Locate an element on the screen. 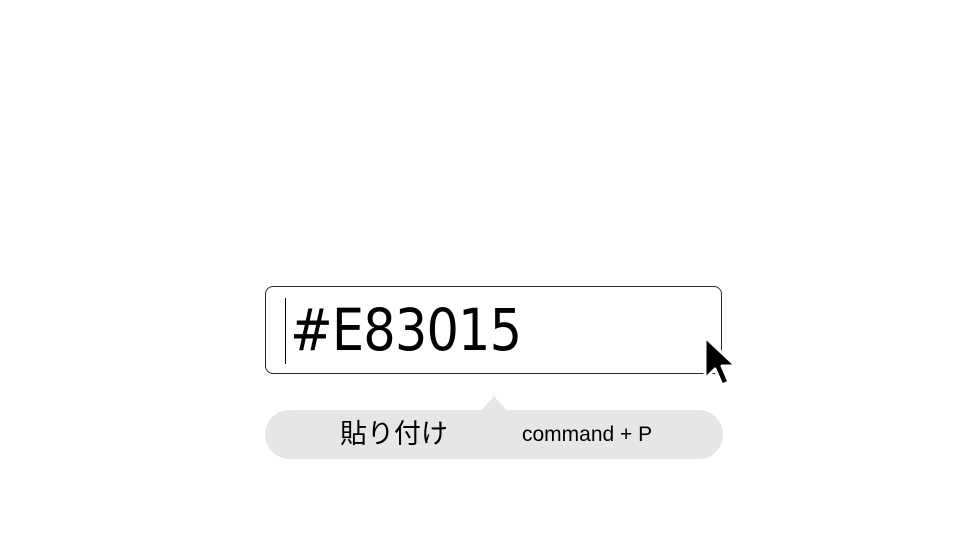 The image size is (960, 560). paste-menu-item-label: 貼り付け is located at coordinates (394, 434).